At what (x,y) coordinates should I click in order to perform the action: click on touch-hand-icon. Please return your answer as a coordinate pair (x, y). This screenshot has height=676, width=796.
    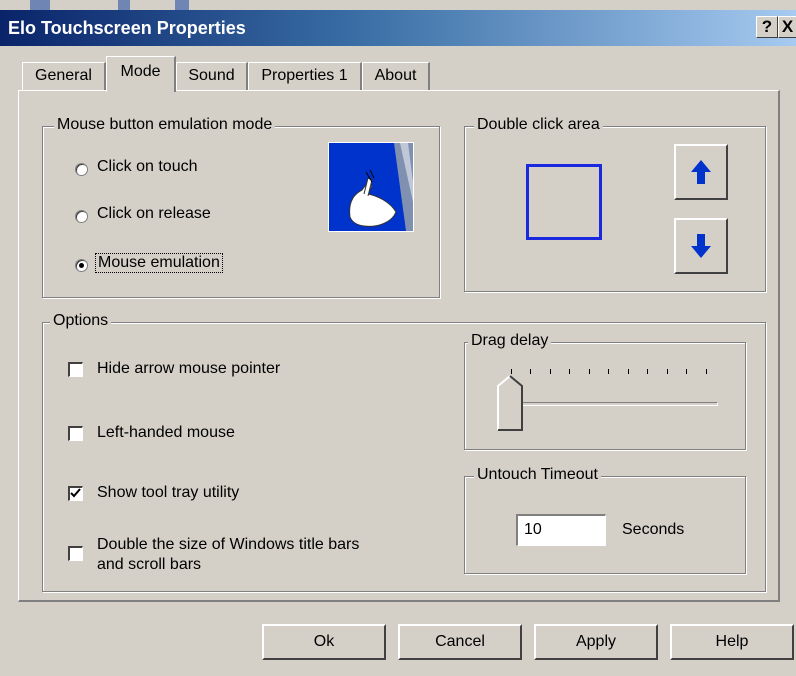
    Looking at the image, I should click on (371, 187).